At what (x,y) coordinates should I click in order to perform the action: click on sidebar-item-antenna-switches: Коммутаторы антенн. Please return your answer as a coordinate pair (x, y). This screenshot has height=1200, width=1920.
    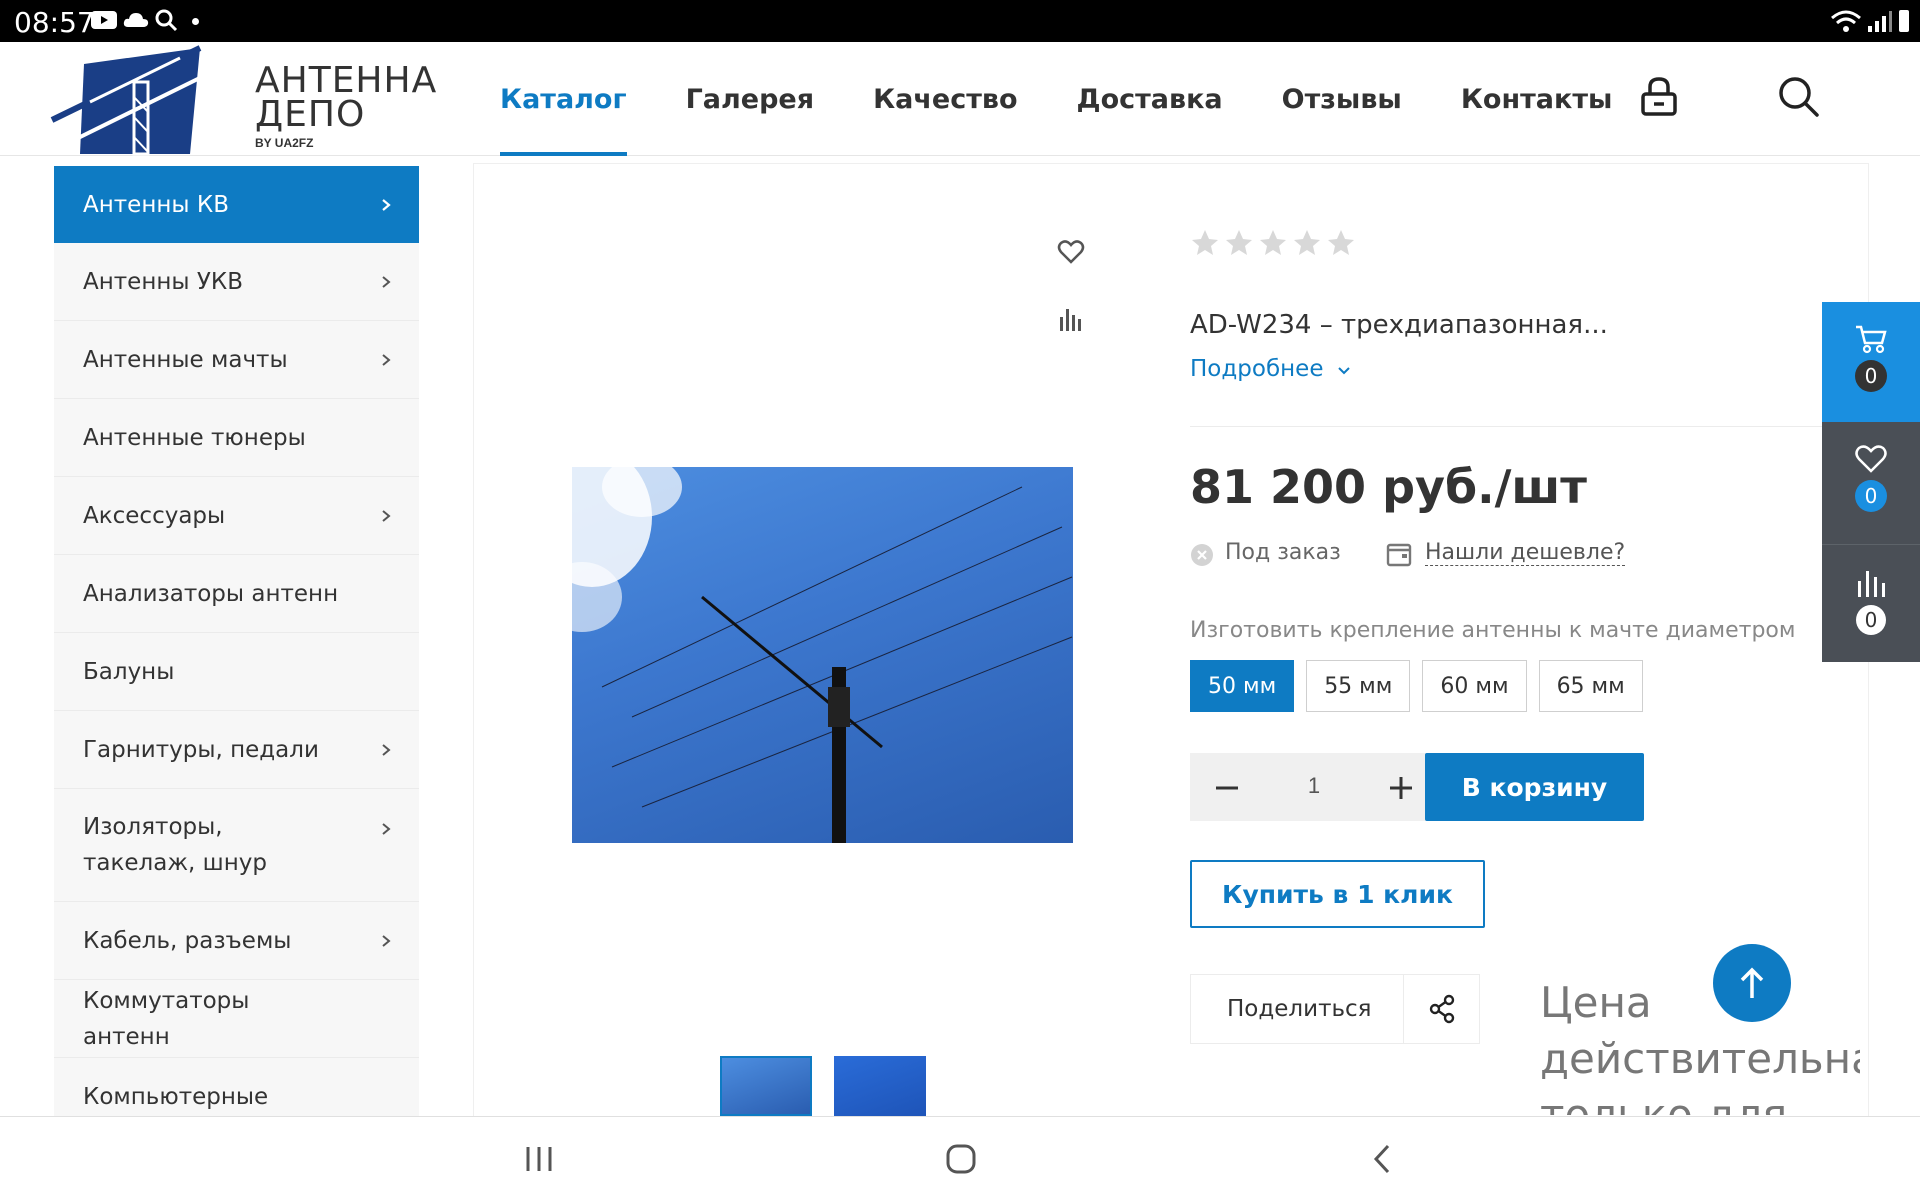
    Looking at the image, I should click on (236, 1019).